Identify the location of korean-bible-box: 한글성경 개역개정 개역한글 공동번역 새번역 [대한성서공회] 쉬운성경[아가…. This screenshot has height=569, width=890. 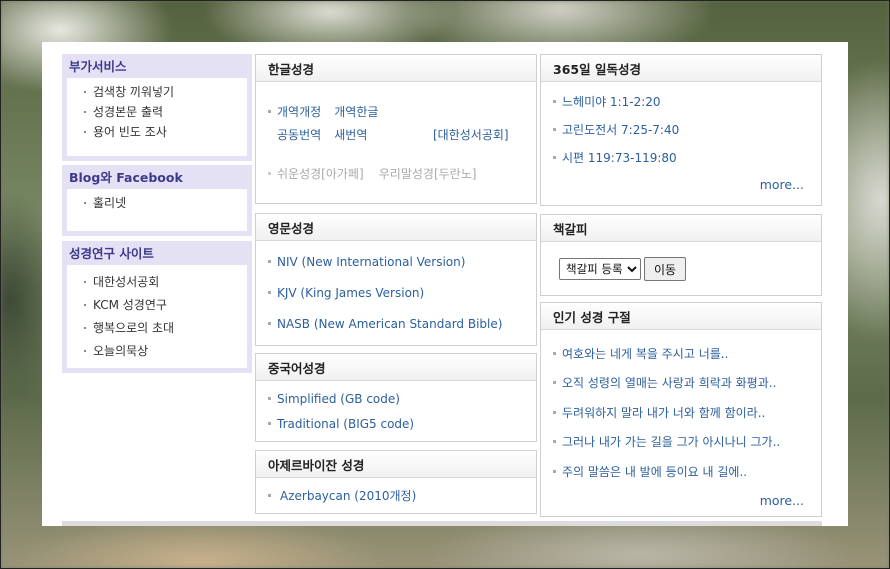
(396, 129).